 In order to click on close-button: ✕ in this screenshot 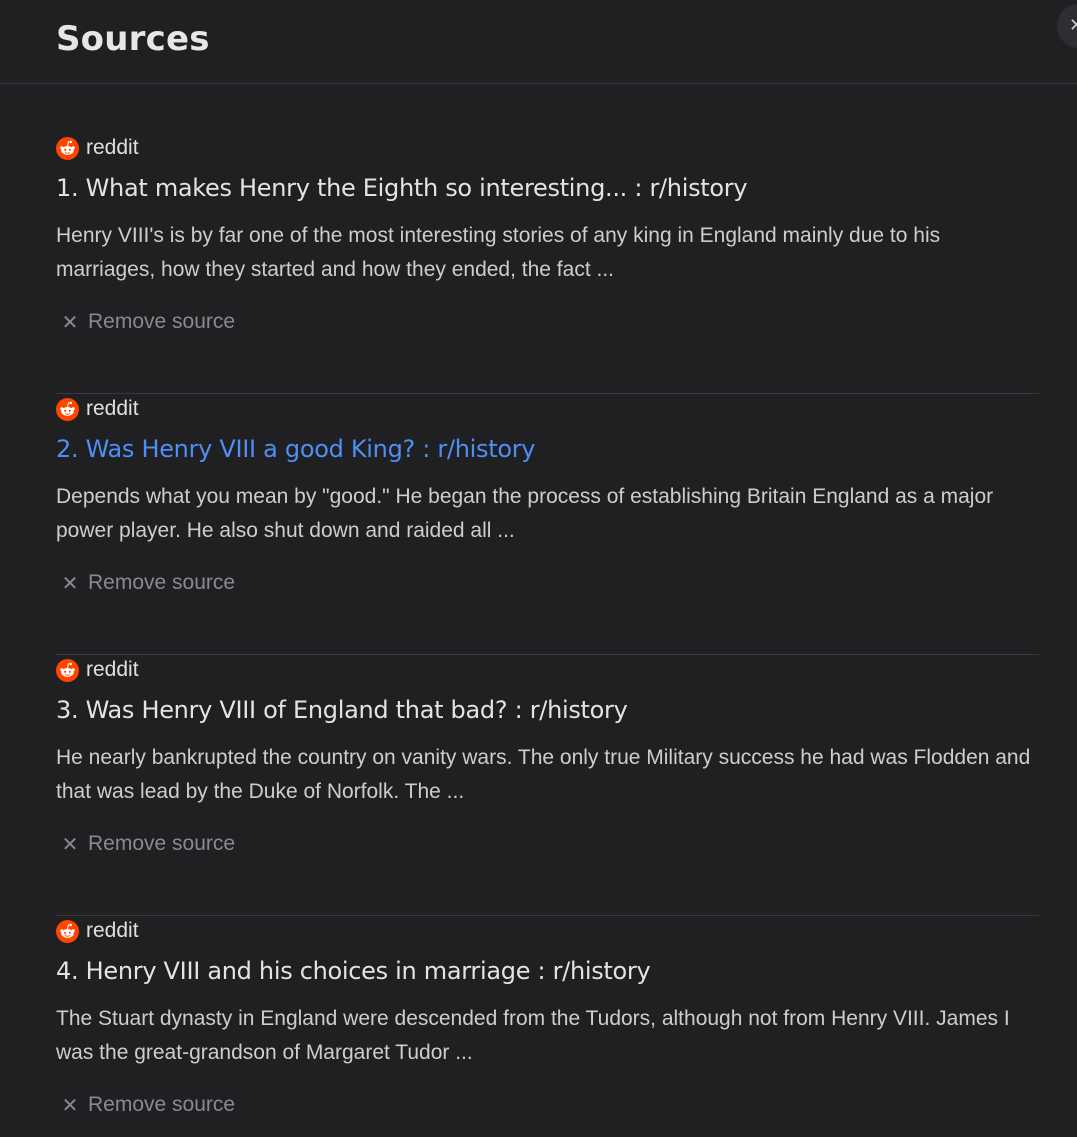, I will do `click(1067, 26)`.